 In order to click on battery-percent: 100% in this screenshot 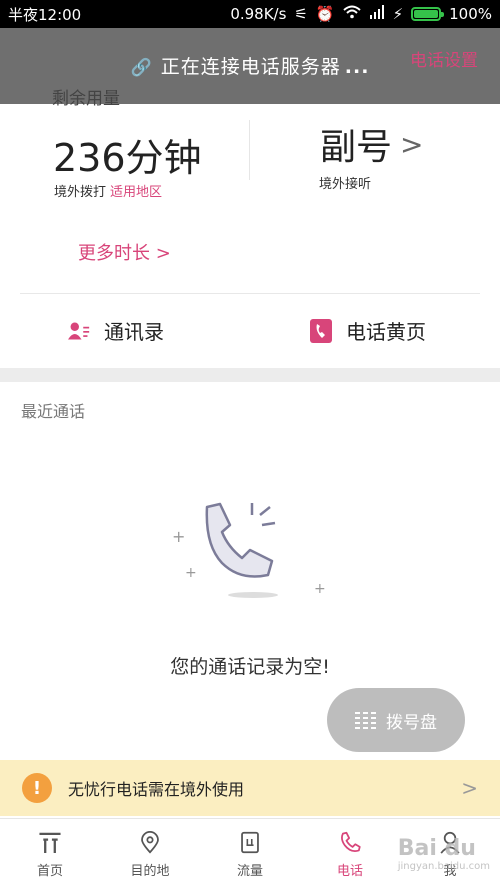, I will do `click(470, 14)`.